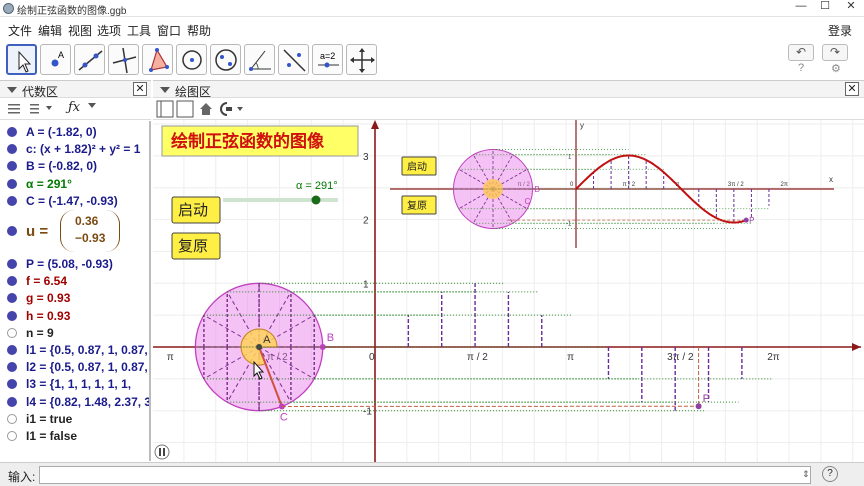  I want to click on point-icon: A, so click(57, 58).